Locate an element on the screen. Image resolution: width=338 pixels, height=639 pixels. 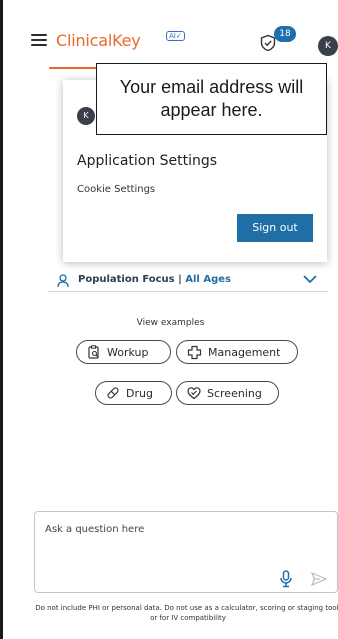
header: ClinicalKey AI✓ 18 K is located at coordinates (170, 35).